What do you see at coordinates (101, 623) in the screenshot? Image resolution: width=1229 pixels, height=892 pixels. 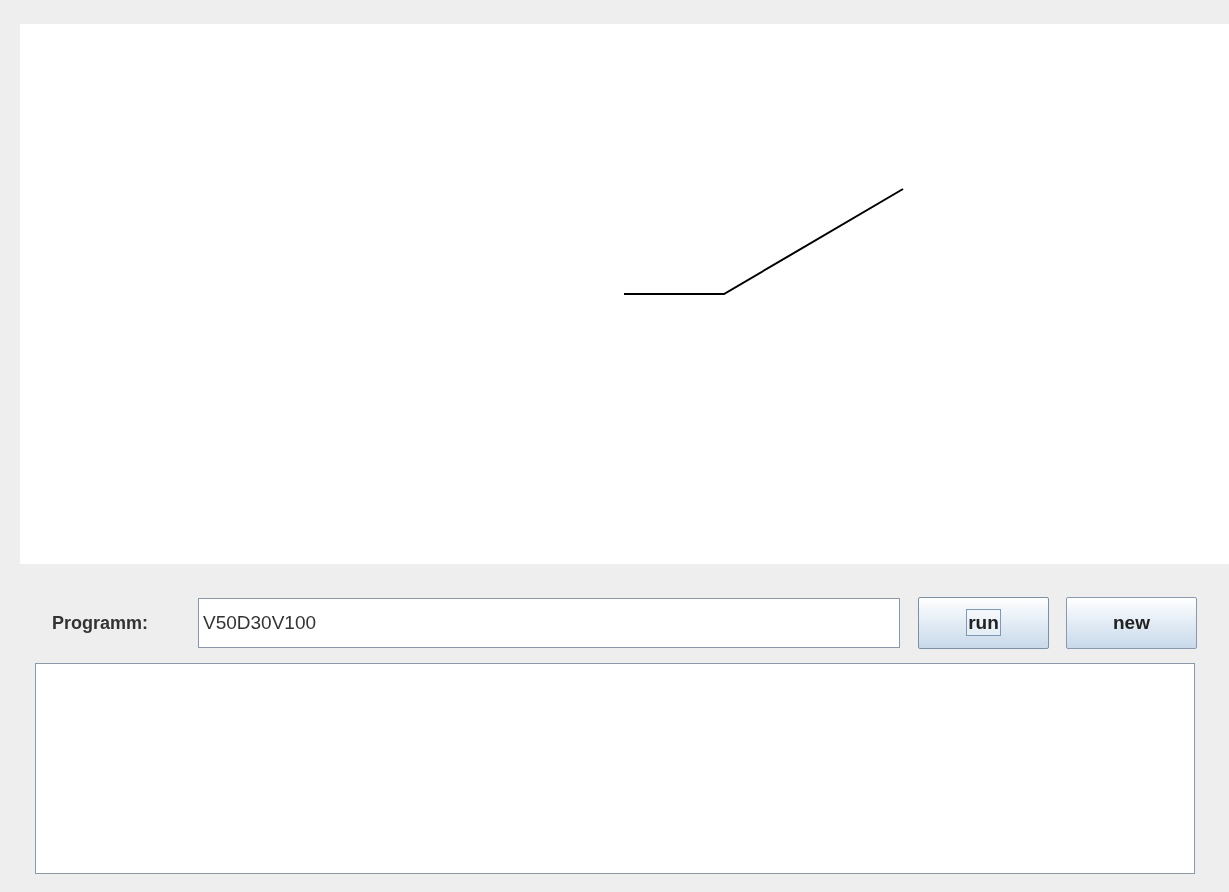 I see `program-label: Programm:` at bounding box center [101, 623].